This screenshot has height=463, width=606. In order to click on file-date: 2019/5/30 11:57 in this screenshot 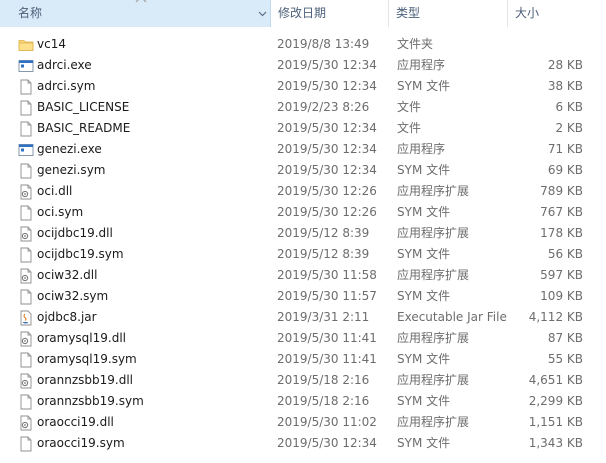, I will do `click(327, 296)`.